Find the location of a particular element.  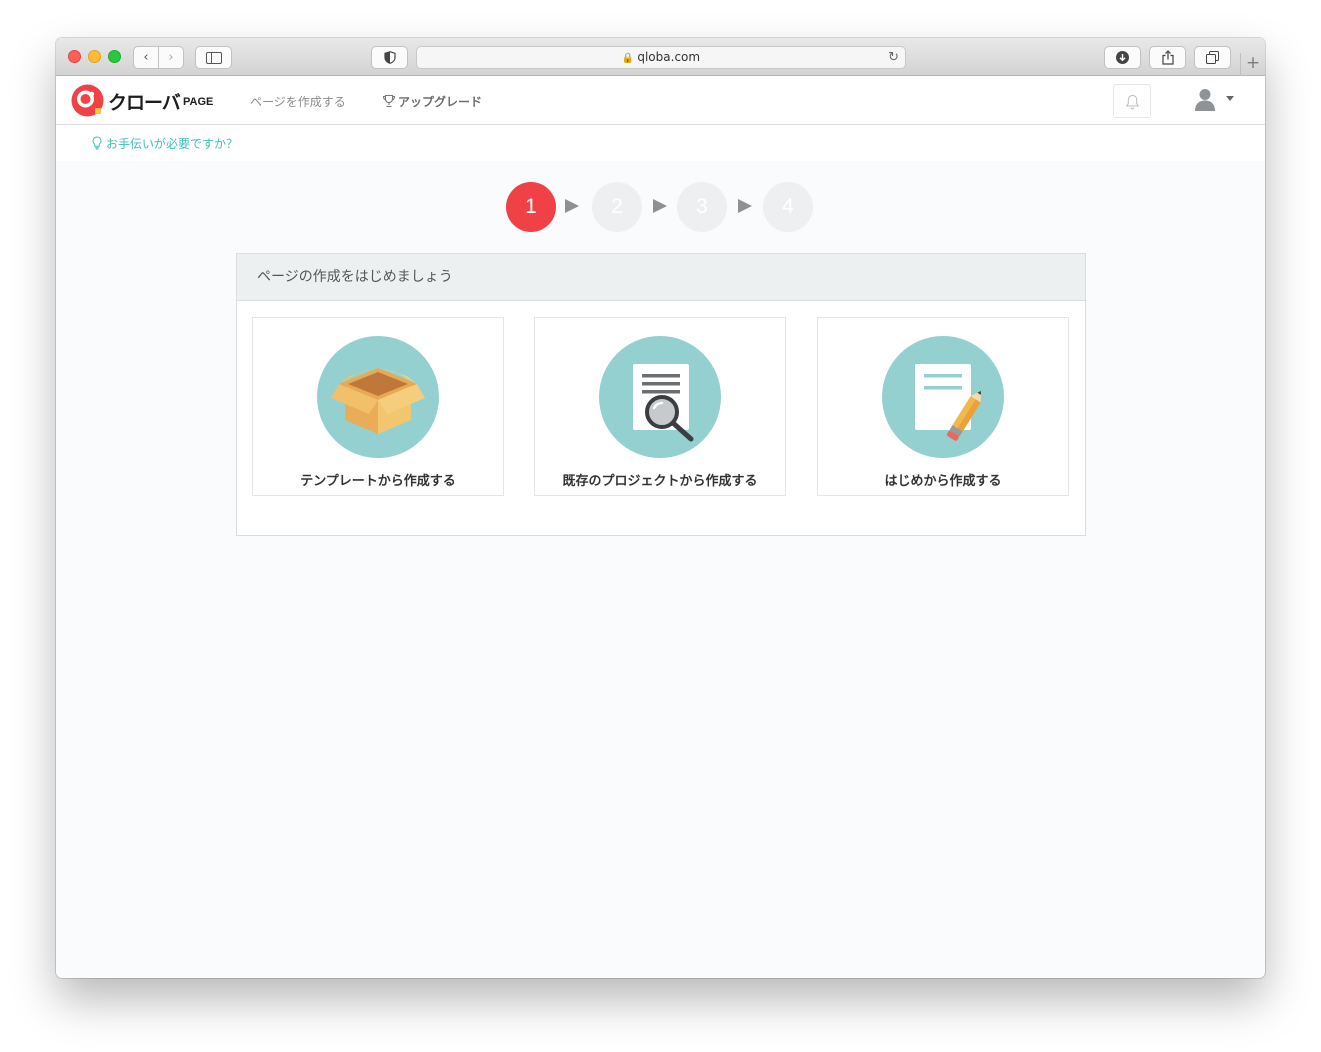

document-pencil-icon is located at coordinates (943, 397).